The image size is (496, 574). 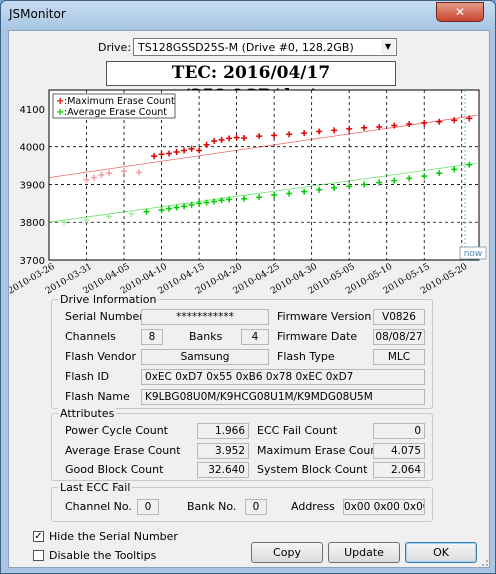 I want to click on drive-dropdown: TS128GSSD25S-M (Drive #0, 128.2GB) ▼, so click(x=265, y=47).